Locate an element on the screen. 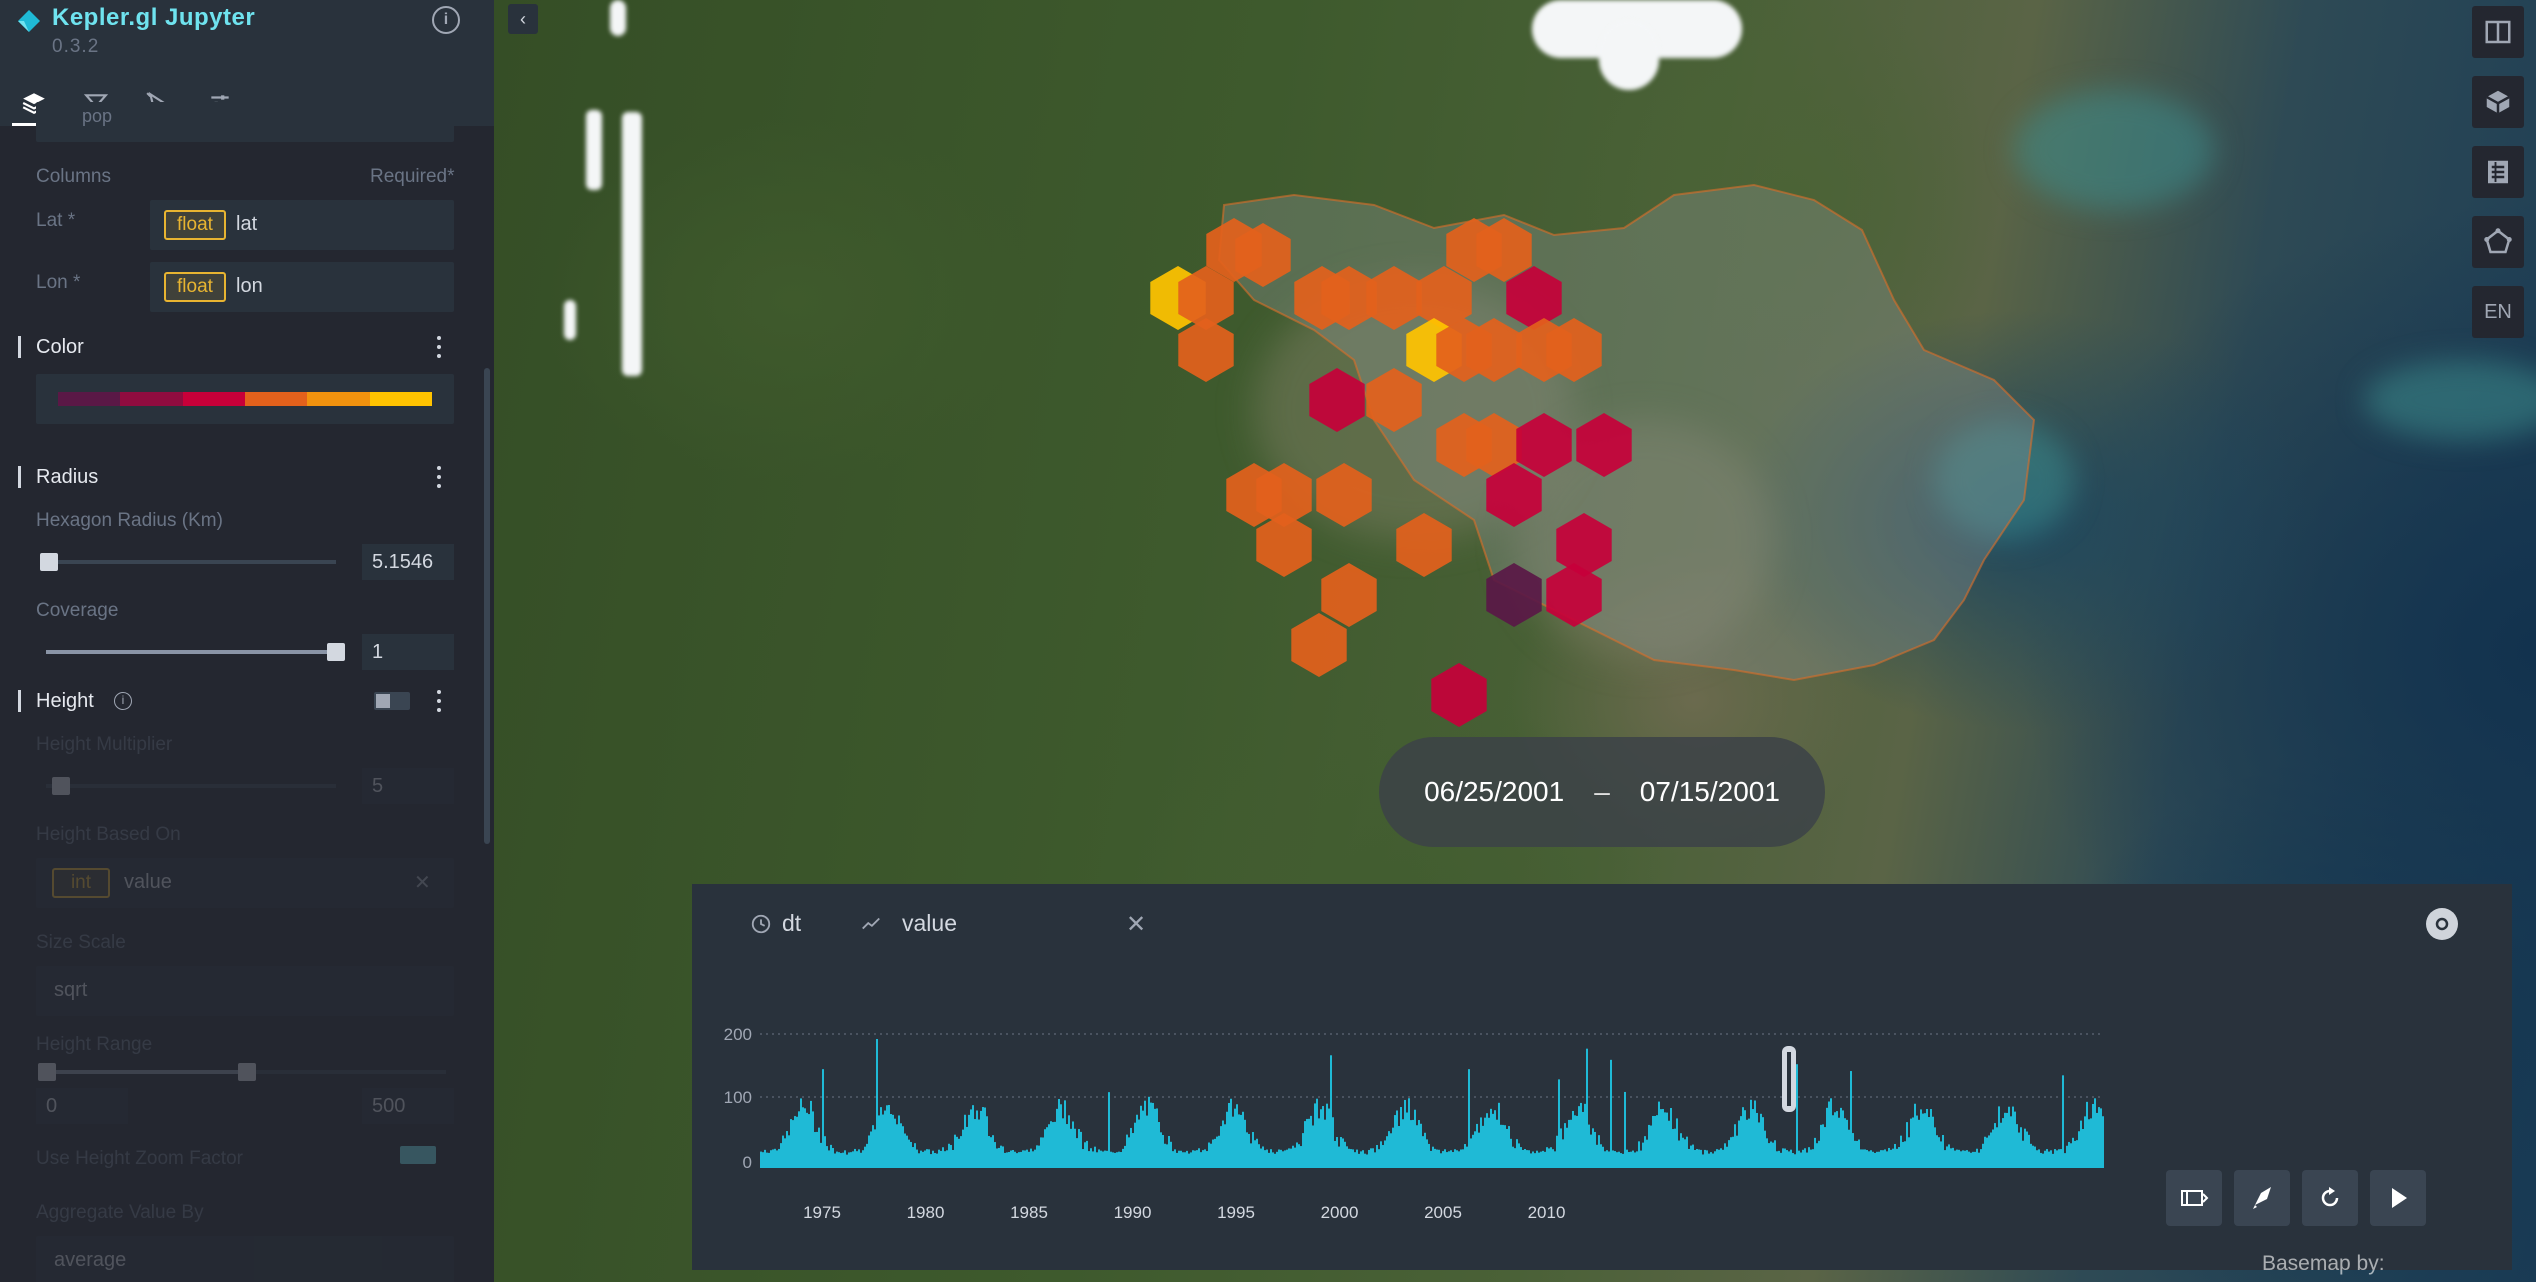 The image size is (2536, 1282). collapse-sidebar-button: ‹ is located at coordinates (523, 19).